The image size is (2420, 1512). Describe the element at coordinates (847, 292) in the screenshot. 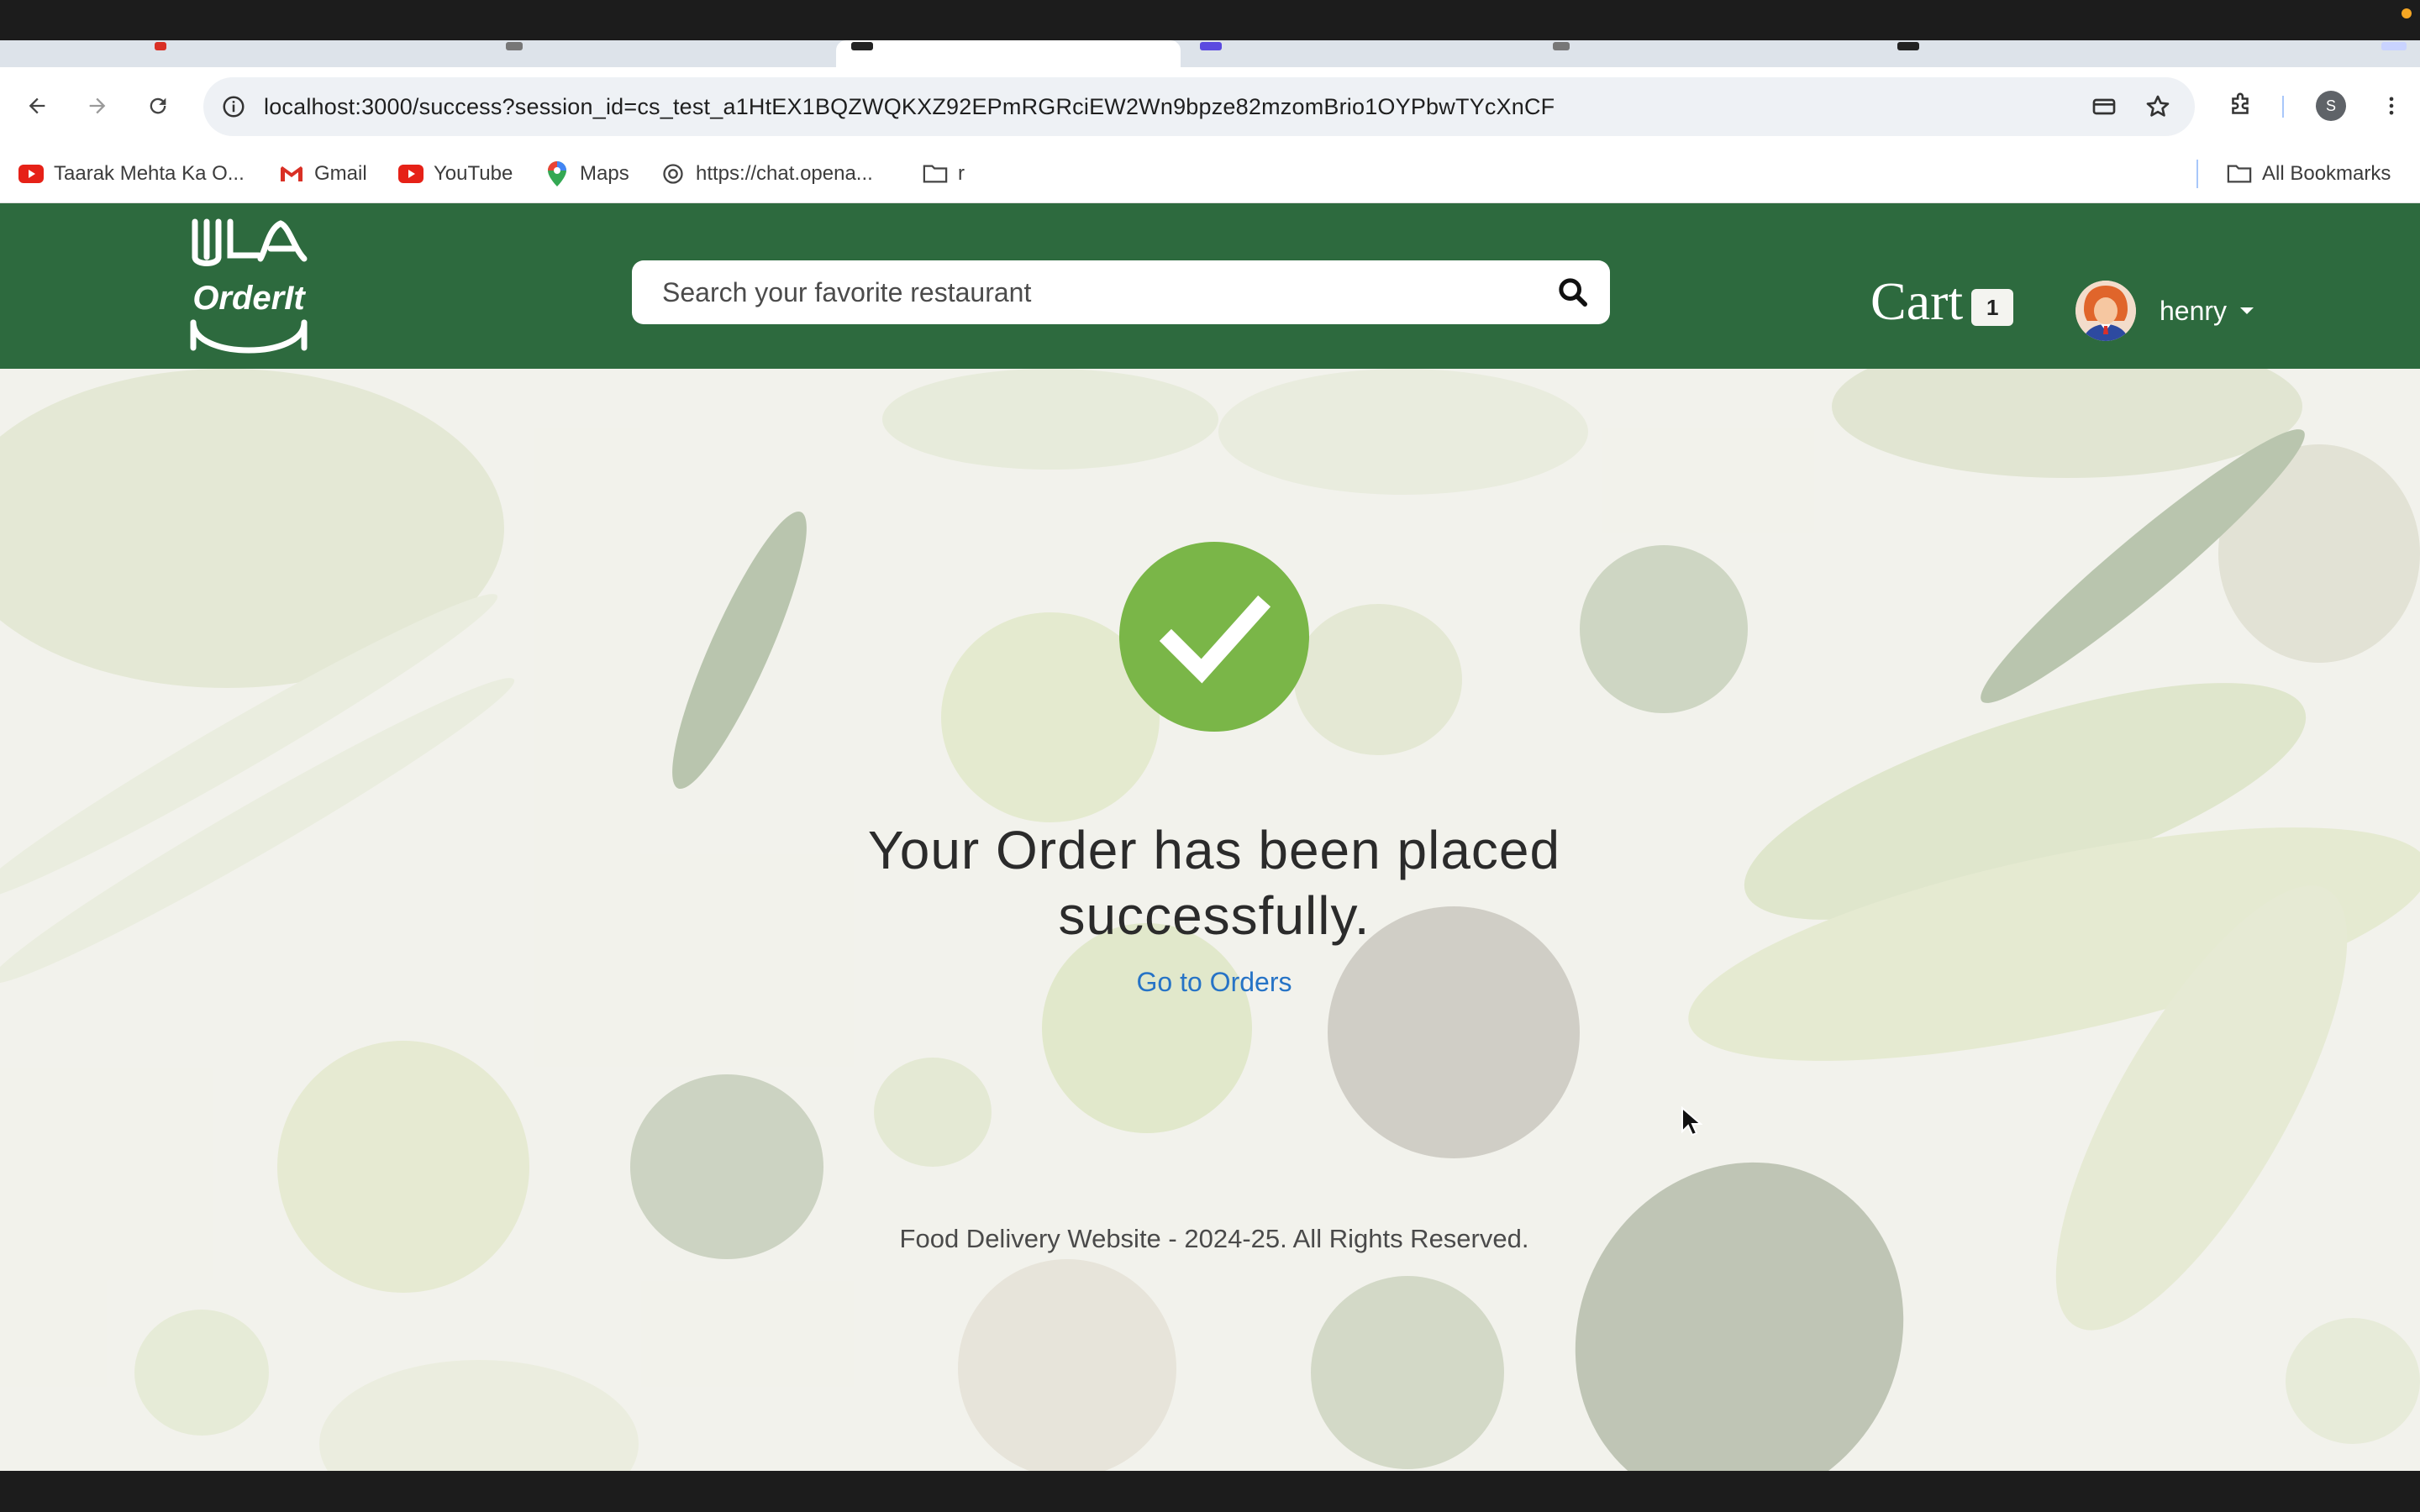

I see `search-placeholder: Search your favorite restaurant` at that location.